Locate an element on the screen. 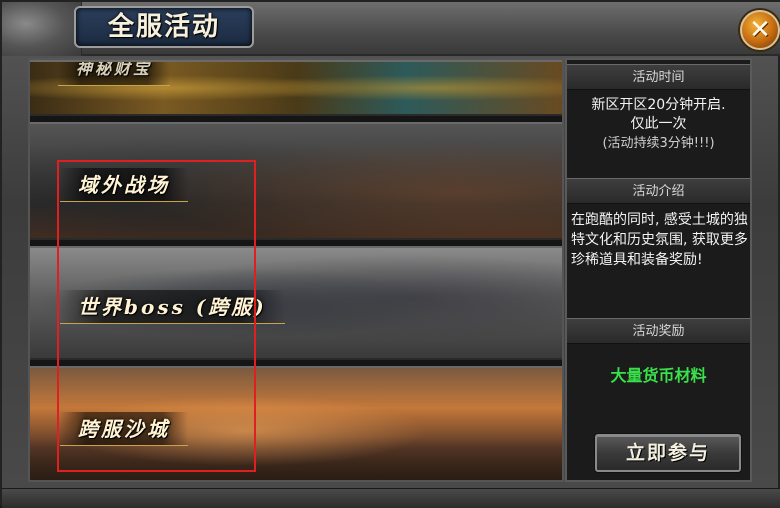  time-line-1: 新区开区20分钟开启. is located at coordinates (658, 105).